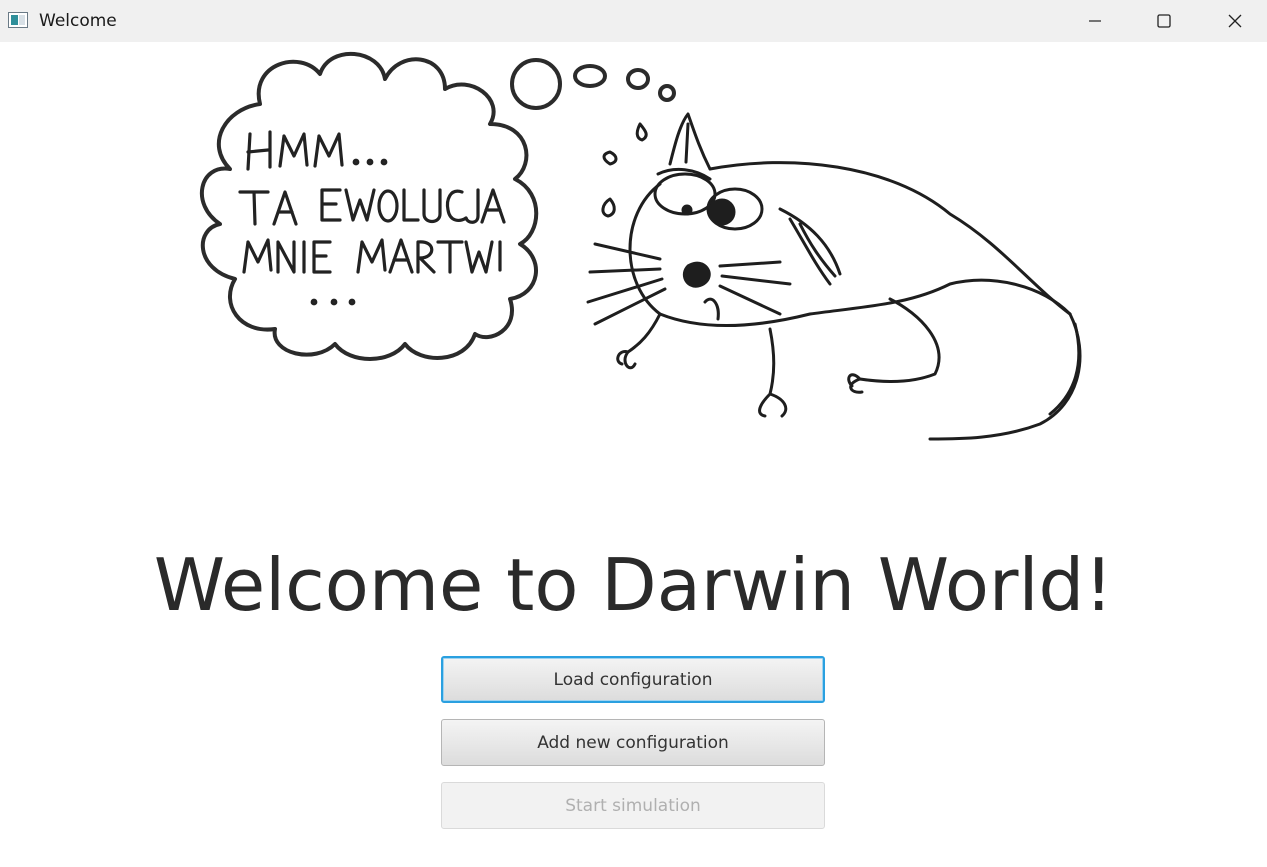 The width and height of the screenshot is (1267, 867). I want to click on welcome-heading: Welcome to Darwin World!, so click(633, 585).